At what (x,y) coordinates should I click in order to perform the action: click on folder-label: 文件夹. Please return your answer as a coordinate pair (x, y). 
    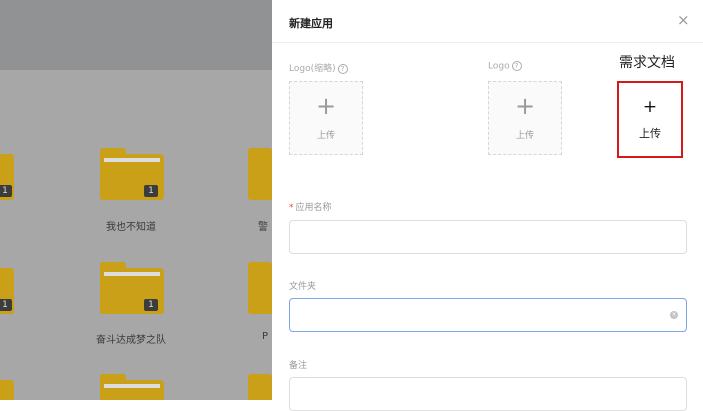
    Looking at the image, I should click on (303, 287).